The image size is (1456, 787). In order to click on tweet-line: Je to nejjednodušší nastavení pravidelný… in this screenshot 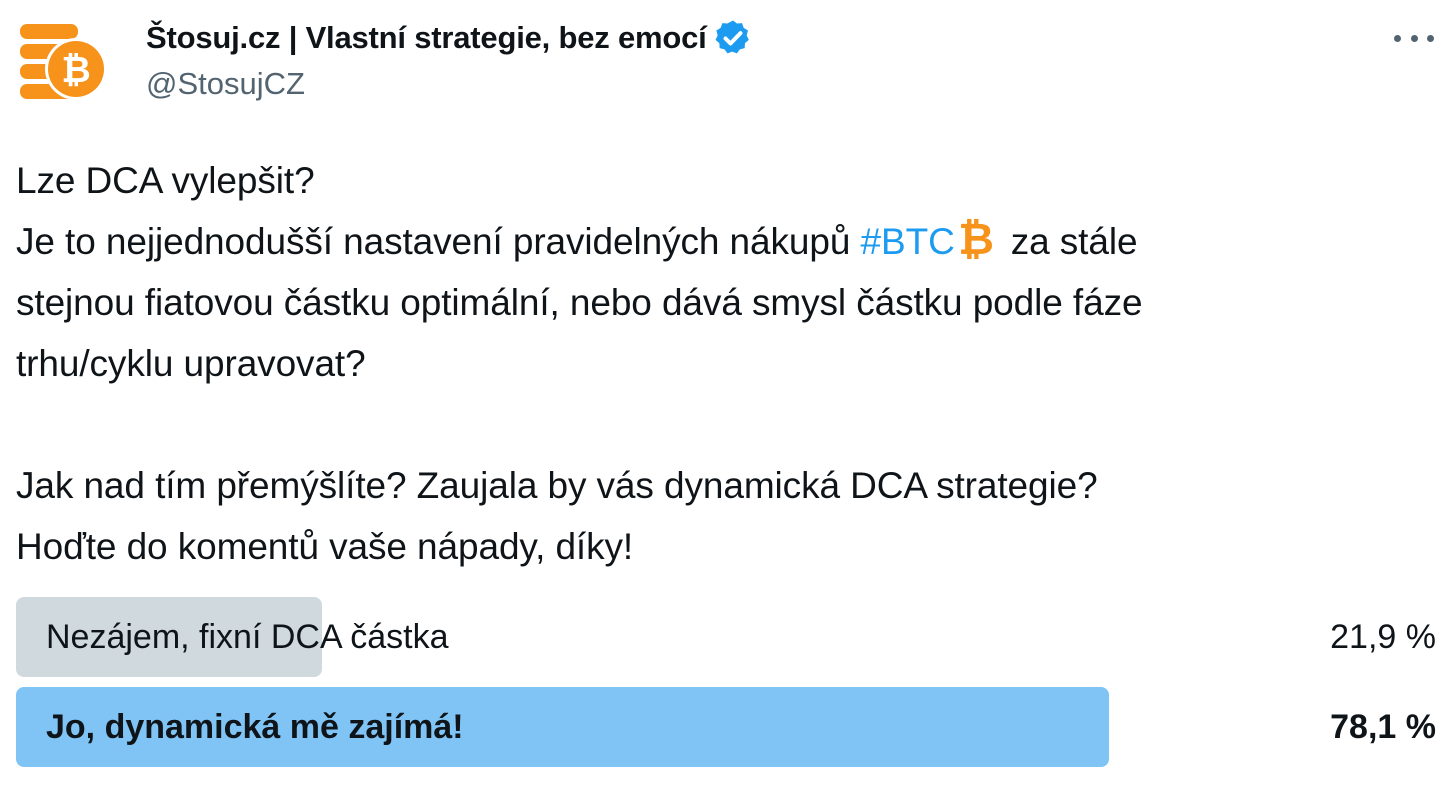, I will do `click(726, 241)`.